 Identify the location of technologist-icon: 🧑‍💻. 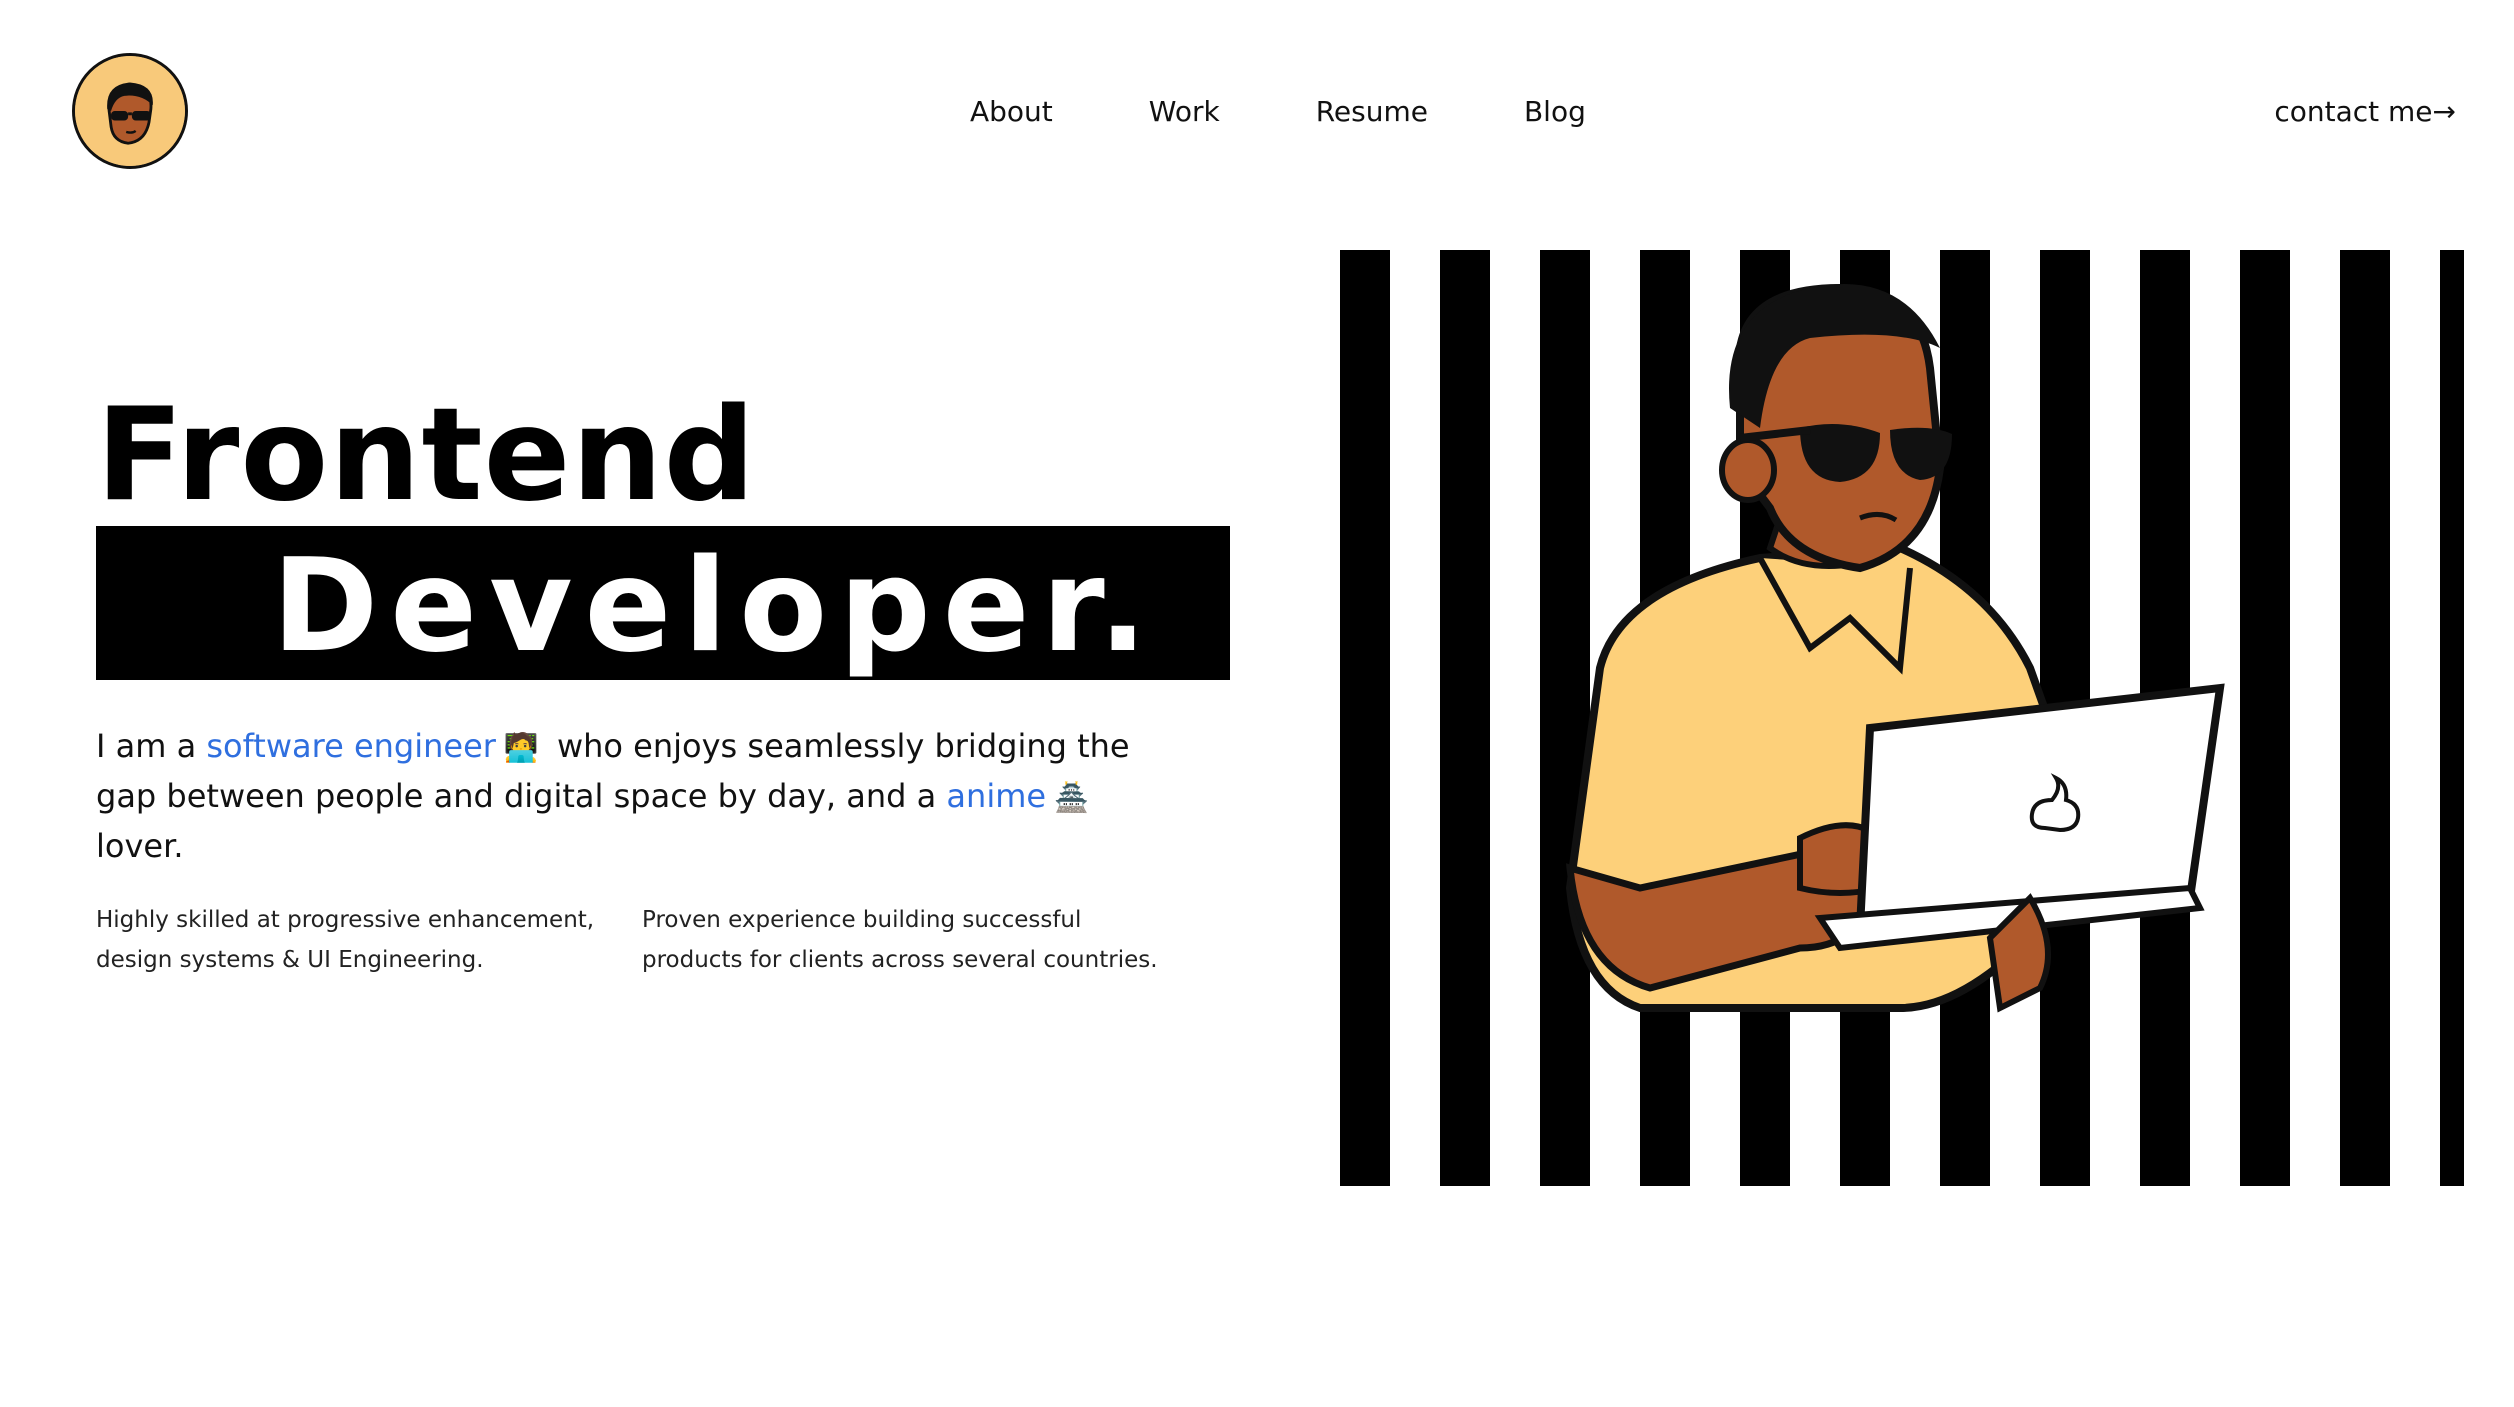
(521, 747).